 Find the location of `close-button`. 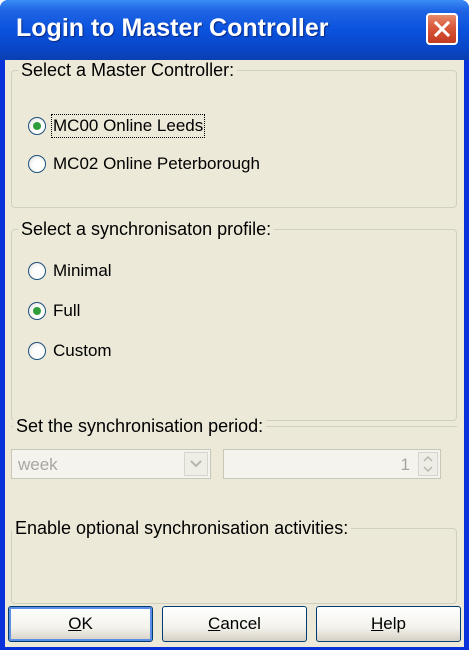

close-button is located at coordinates (442, 29).